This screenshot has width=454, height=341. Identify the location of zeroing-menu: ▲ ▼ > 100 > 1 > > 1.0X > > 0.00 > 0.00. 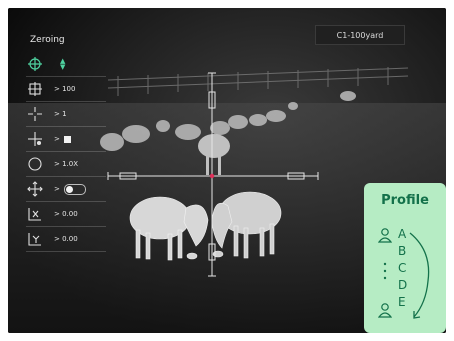
(66, 152).